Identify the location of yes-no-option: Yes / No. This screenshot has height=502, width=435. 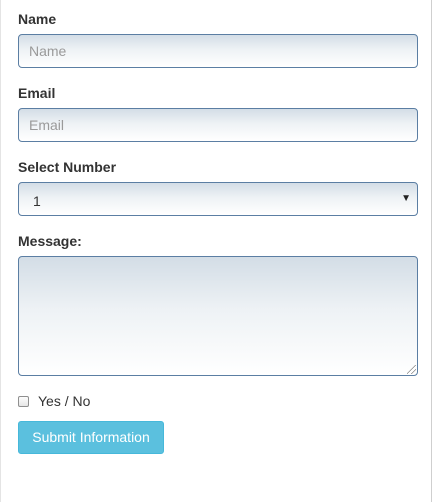
(54, 401).